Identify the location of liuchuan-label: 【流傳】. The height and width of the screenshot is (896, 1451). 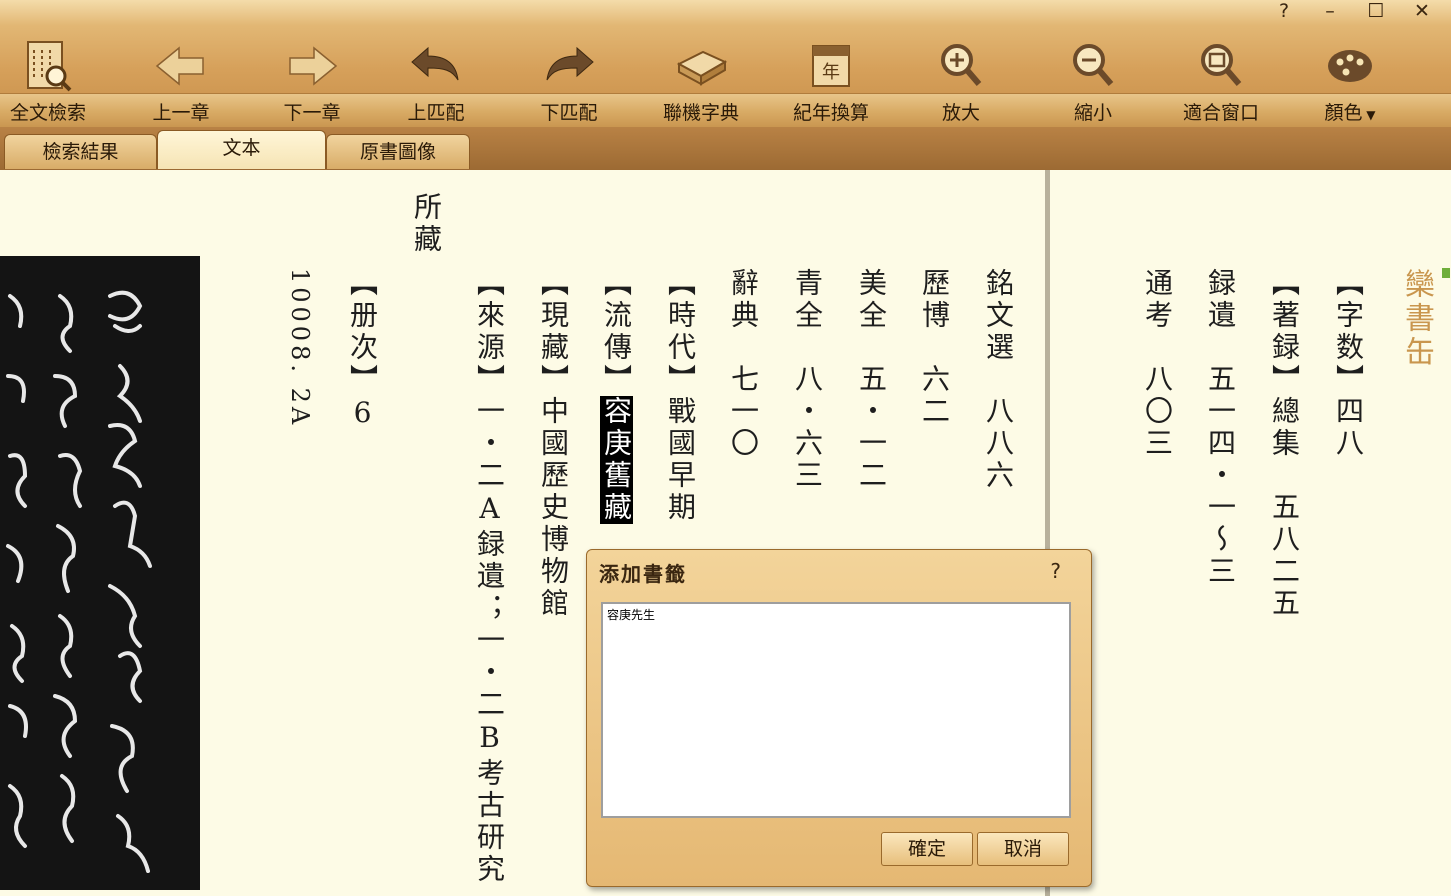
(616, 332).